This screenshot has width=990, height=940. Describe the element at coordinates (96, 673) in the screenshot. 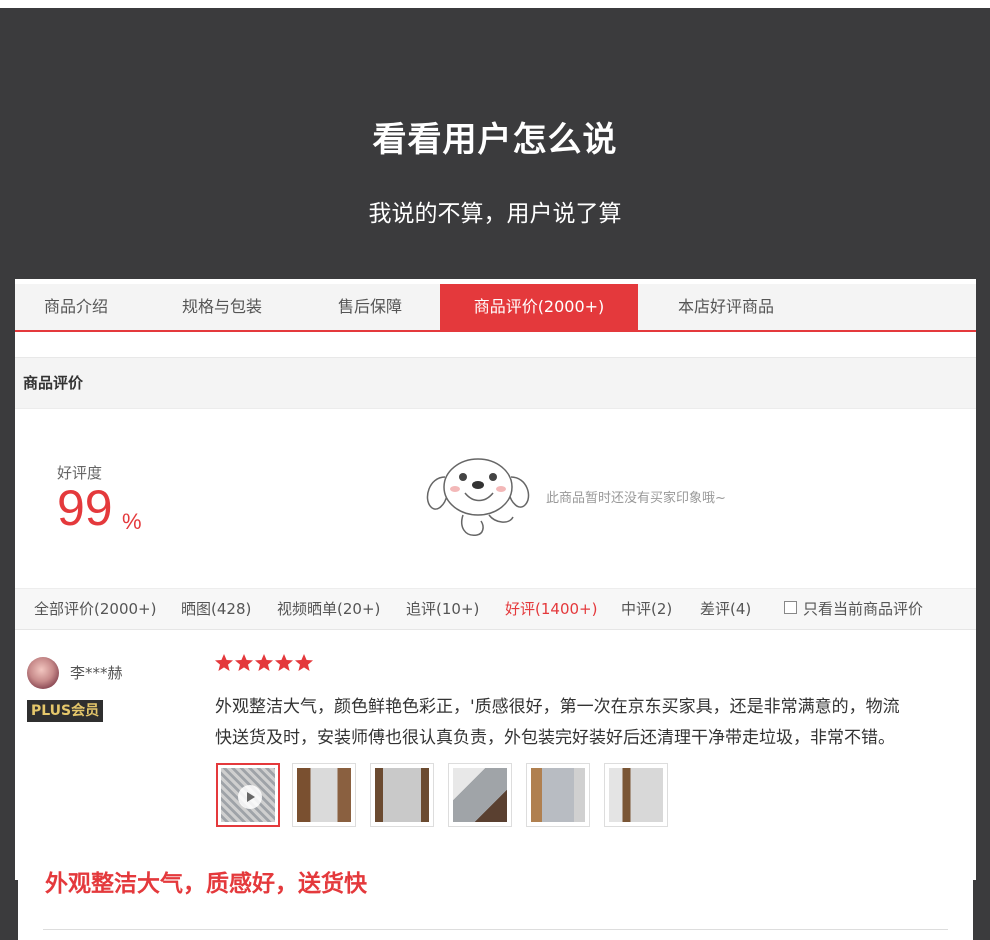

I see `reviewer-name: 李***赫` at that location.